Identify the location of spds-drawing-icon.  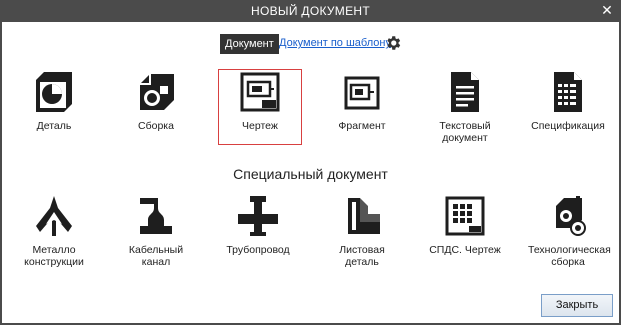
(465, 216).